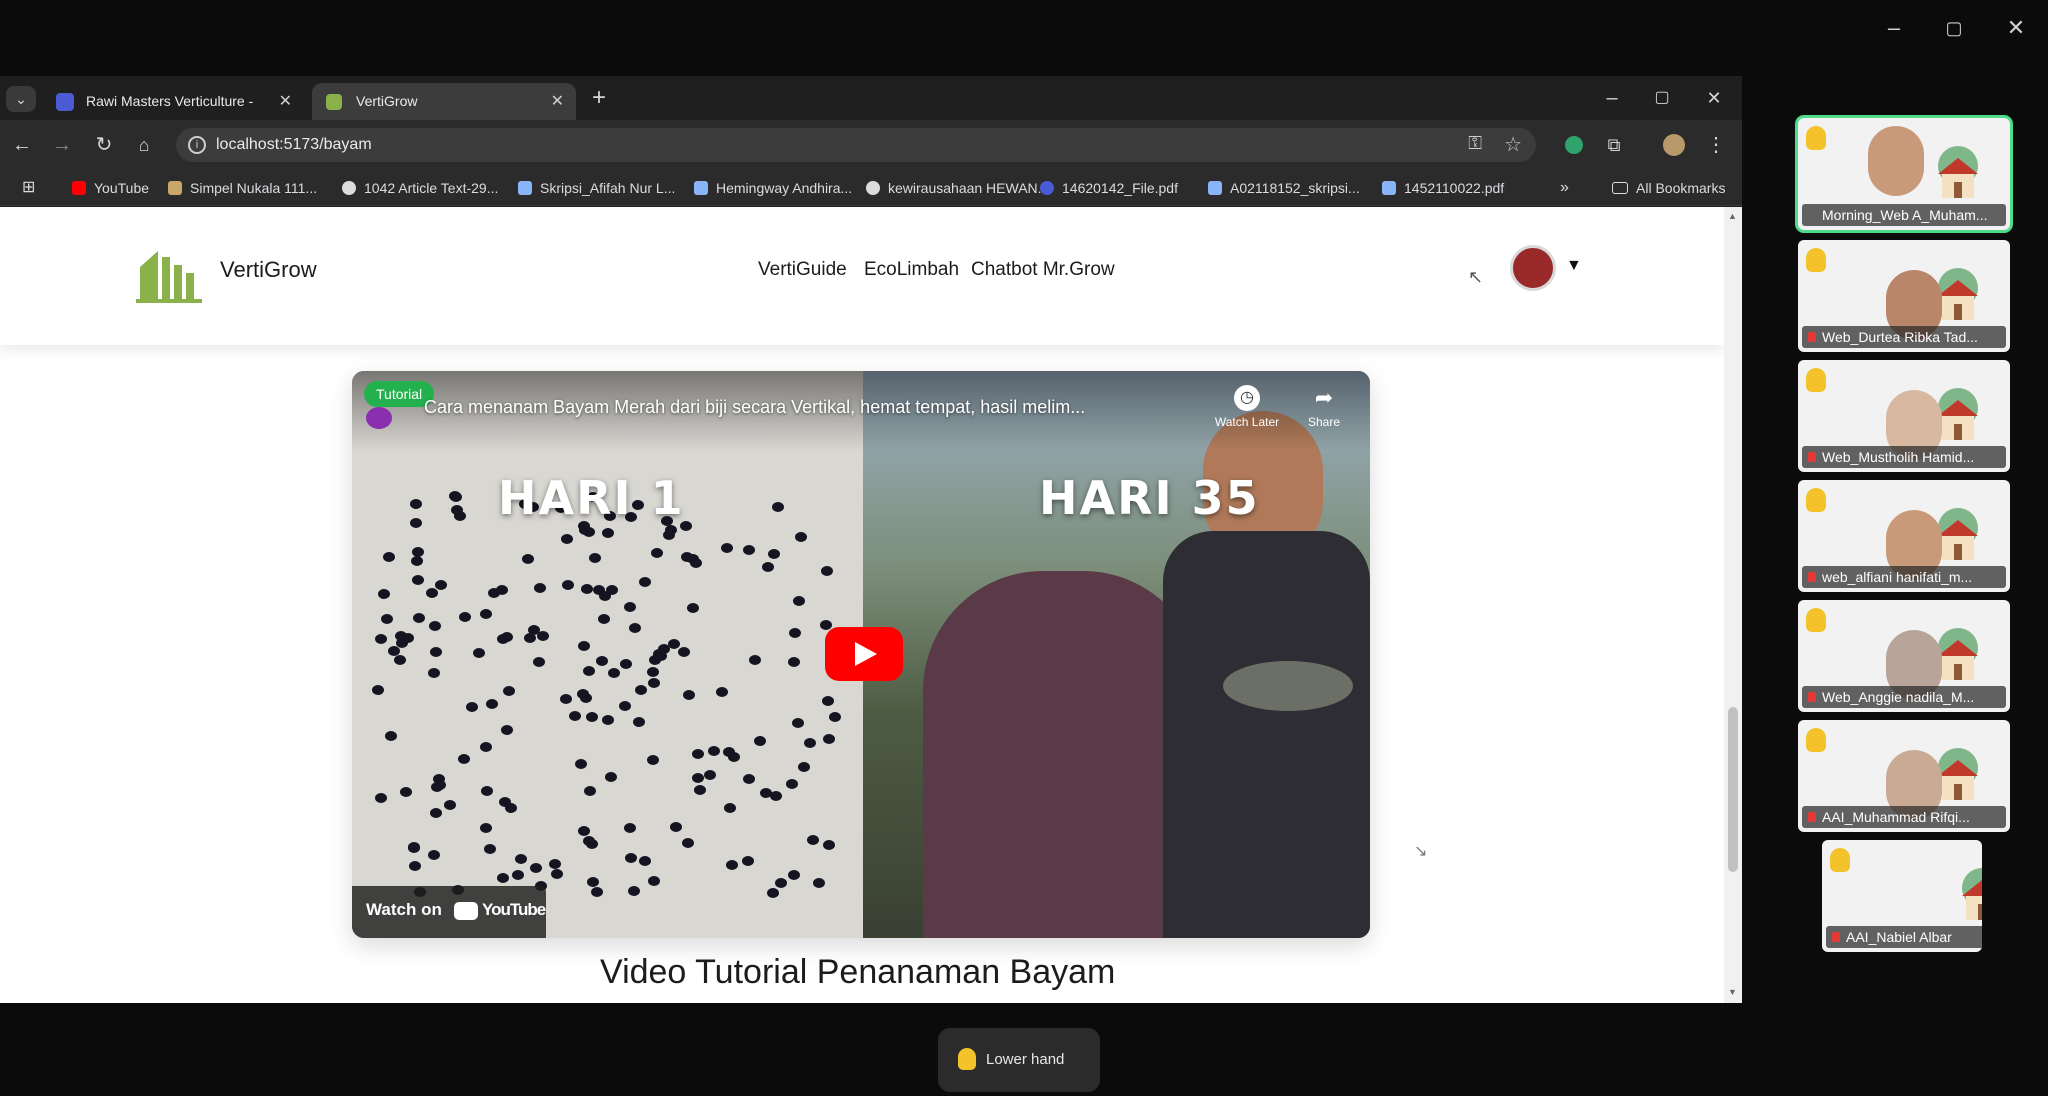 The height and width of the screenshot is (1096, 2048). I want to click on participant-tile: AAI_Nabiel Albar, so click(1902, 896).